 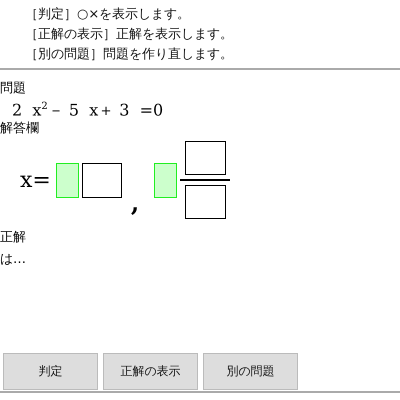 I want to click on instruction-text: ［判定］○×を表示します。, so click(x=108, y=14).